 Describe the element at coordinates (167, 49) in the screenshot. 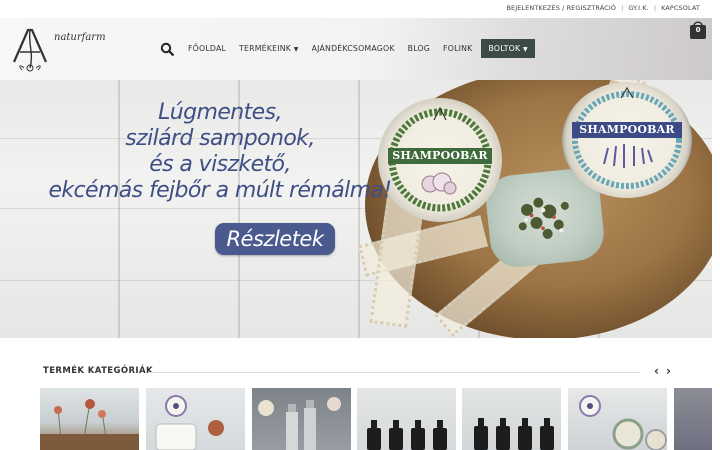

I see `search-icon` at that location.